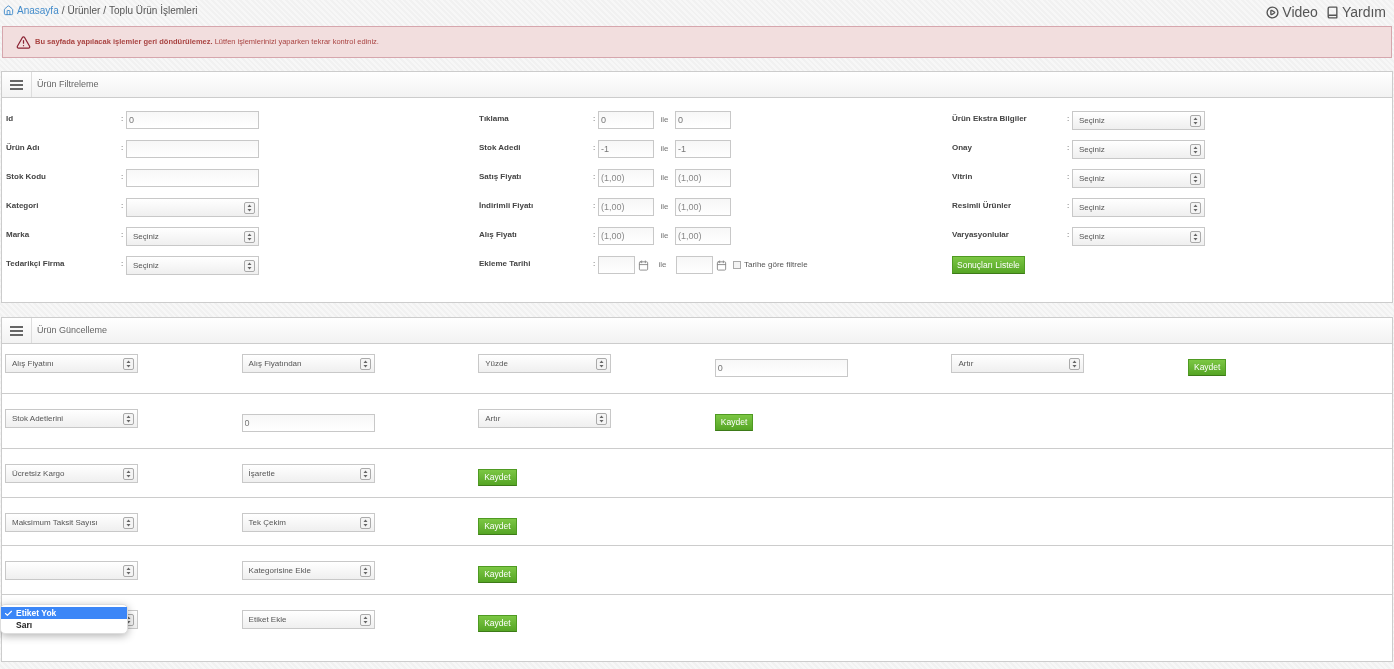 This screenshot has width=1394, height=669. I want to click on panel-title: Ürün Filtreleme, so click(67, 84).